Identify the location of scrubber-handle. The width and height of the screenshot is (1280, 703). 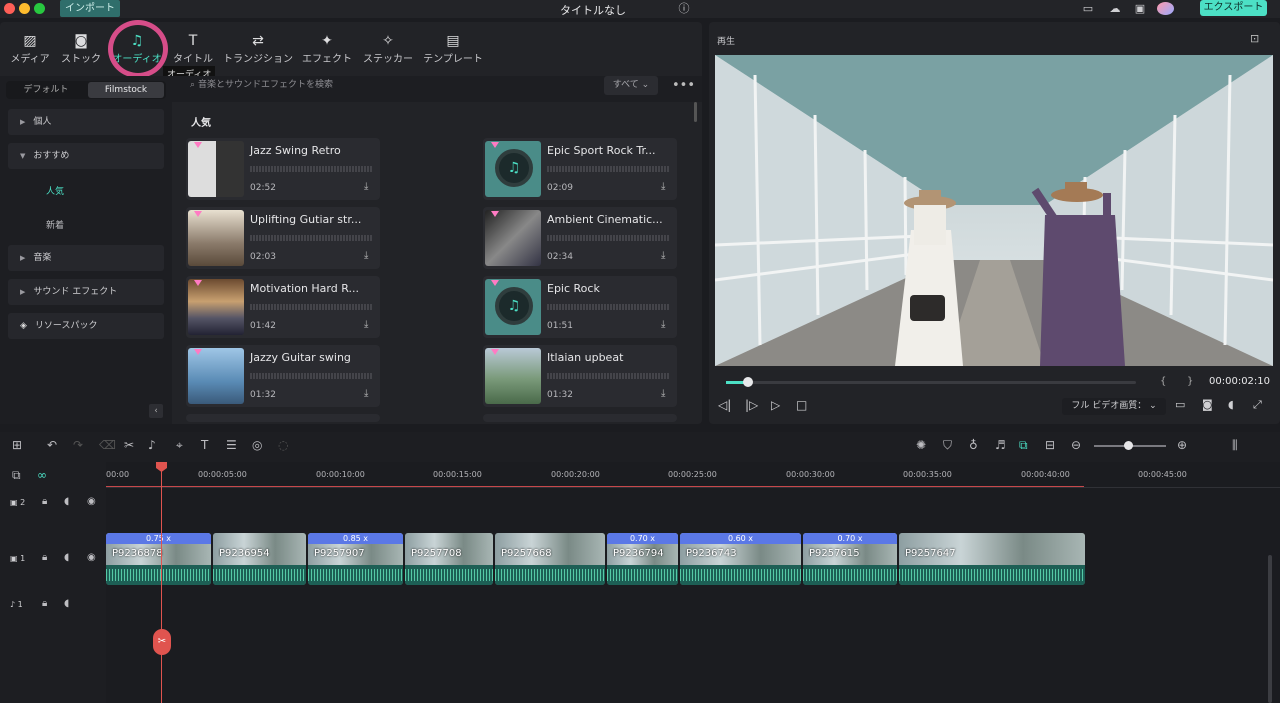
(748, 382).